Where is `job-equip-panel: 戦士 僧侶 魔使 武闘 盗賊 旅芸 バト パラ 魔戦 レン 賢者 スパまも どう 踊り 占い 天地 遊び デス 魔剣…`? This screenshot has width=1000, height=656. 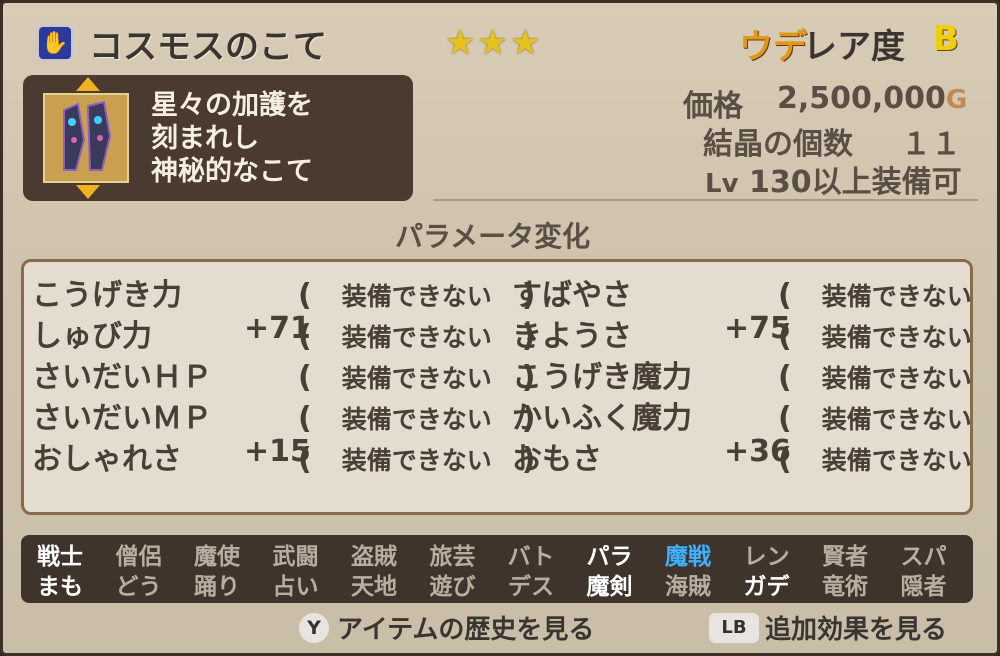 job-equip-panel: 戦士 僧侶 魔使 武闘 盗賊 旅芸 バト パラ 魔戦 レン 賢者 スパまも どう 踊り 占い 天地 遊び デス 魔剣… is located at coordinates (497, 569).